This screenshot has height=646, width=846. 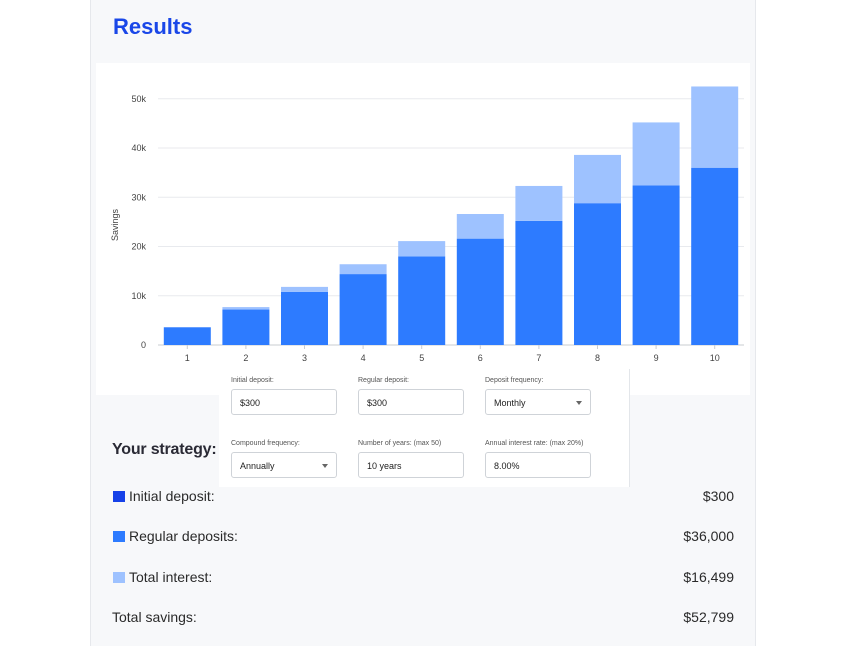 What do you see at coordinates (119, 496) in the screenshot?
I see `initial-deposit-swatch` at bounding box center [119, 496].